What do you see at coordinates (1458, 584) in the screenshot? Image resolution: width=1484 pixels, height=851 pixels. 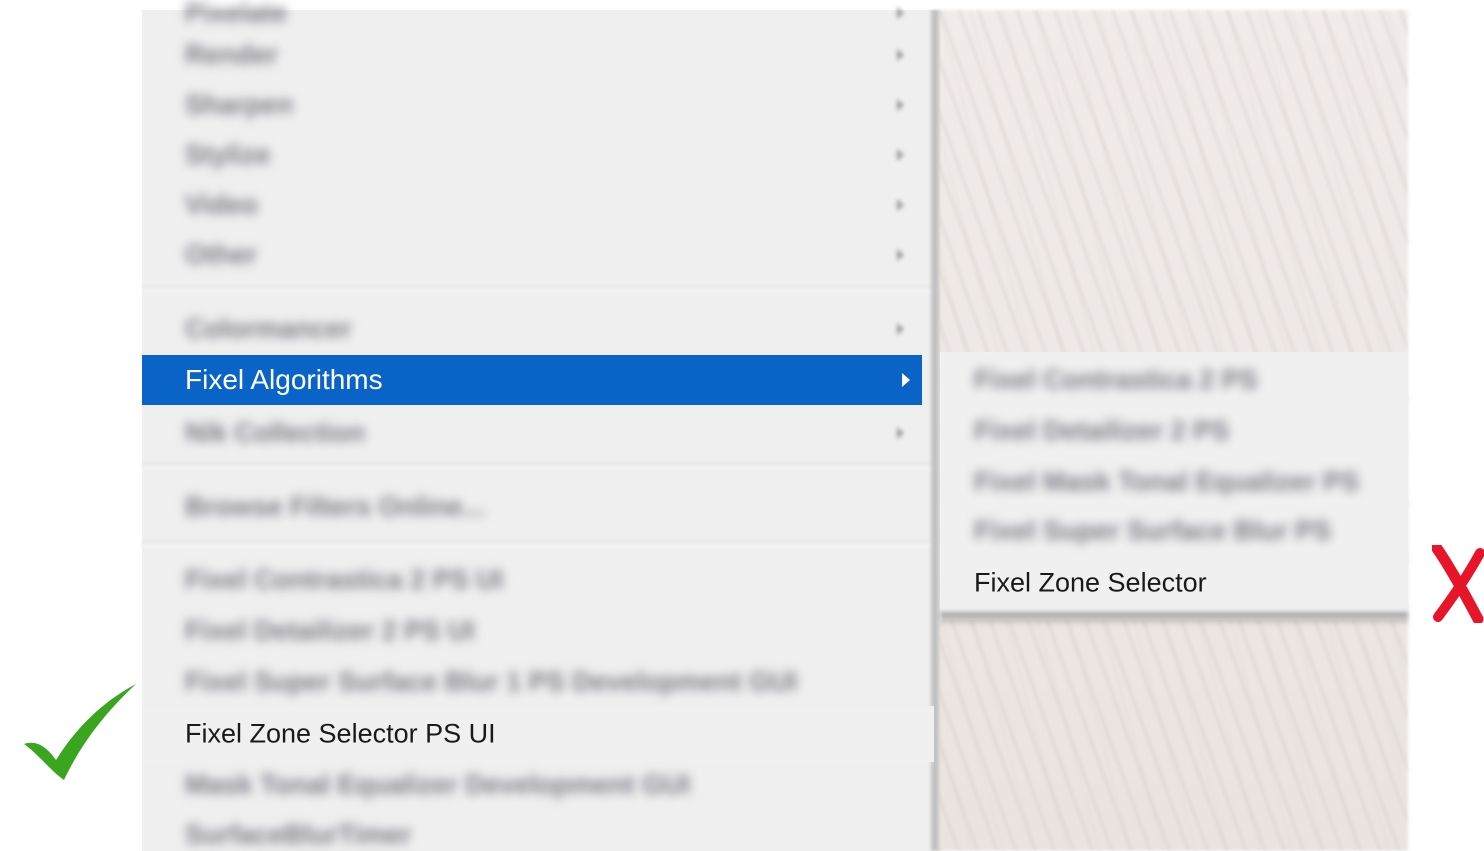 I see `red-x-icon` at bounding box center [1458, 584].